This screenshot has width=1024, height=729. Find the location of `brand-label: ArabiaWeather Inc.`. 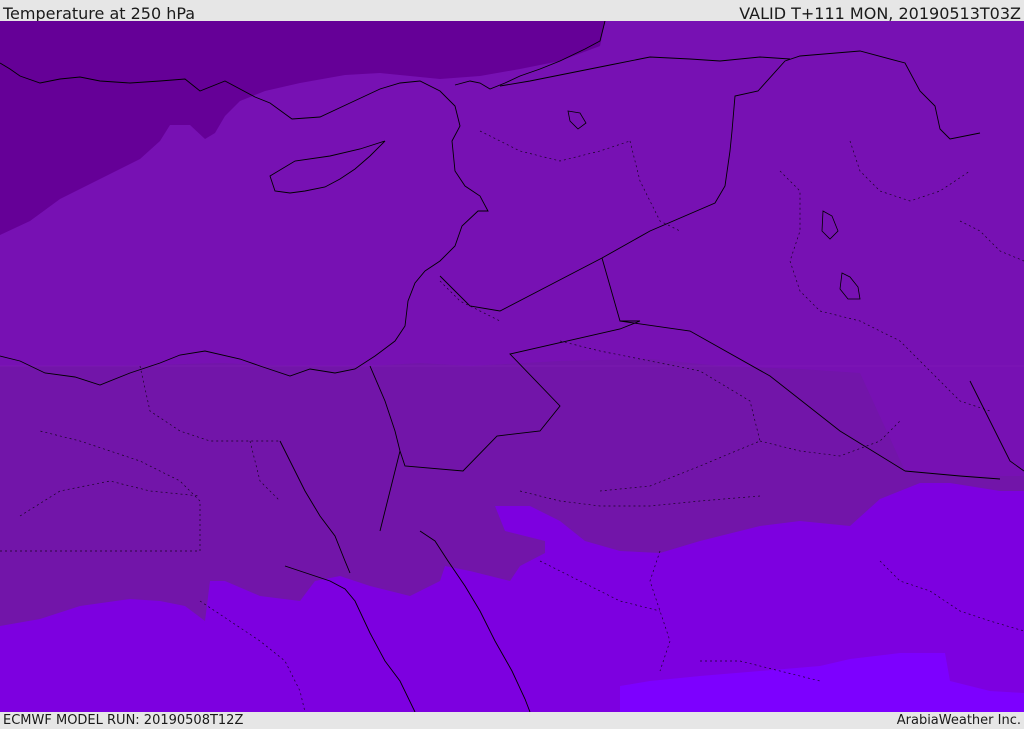

brand-label: ArabiaWeather Inc. is located at coordinates (958, 720).